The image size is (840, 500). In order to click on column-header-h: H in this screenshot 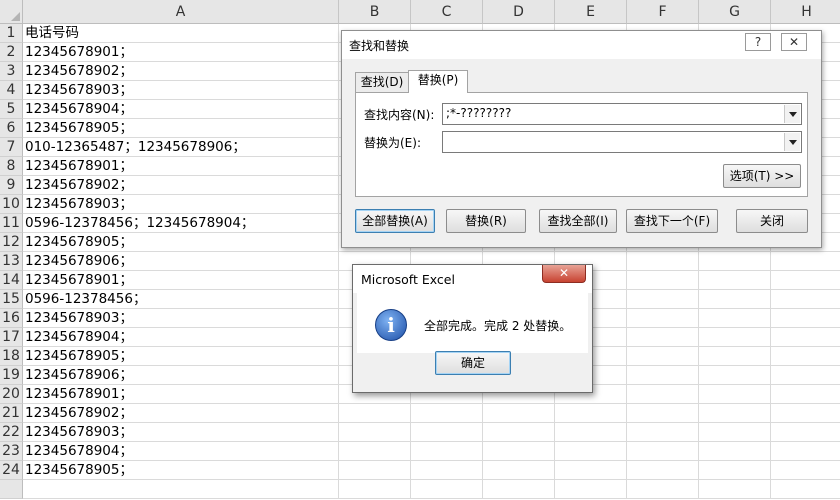, I will do `click(805, 12)`.